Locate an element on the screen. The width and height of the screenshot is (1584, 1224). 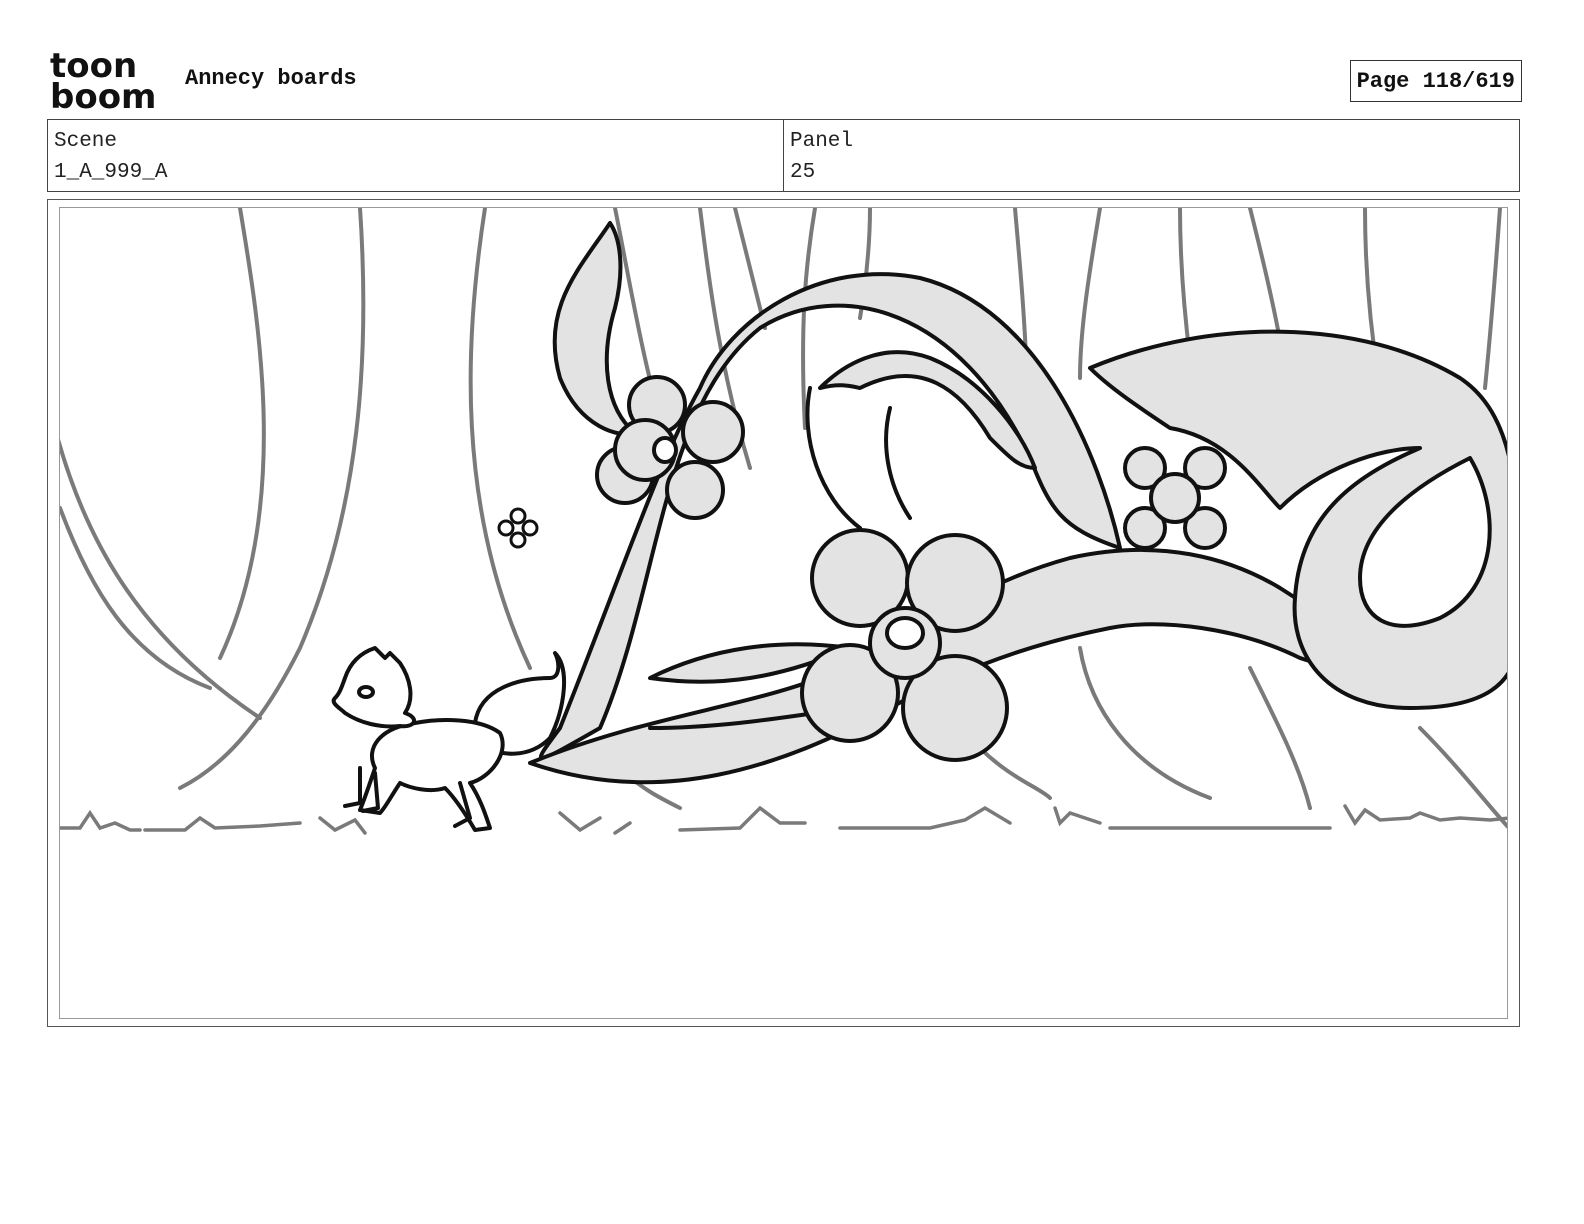
scene-label: Scene is located at coordinates (86, 141).